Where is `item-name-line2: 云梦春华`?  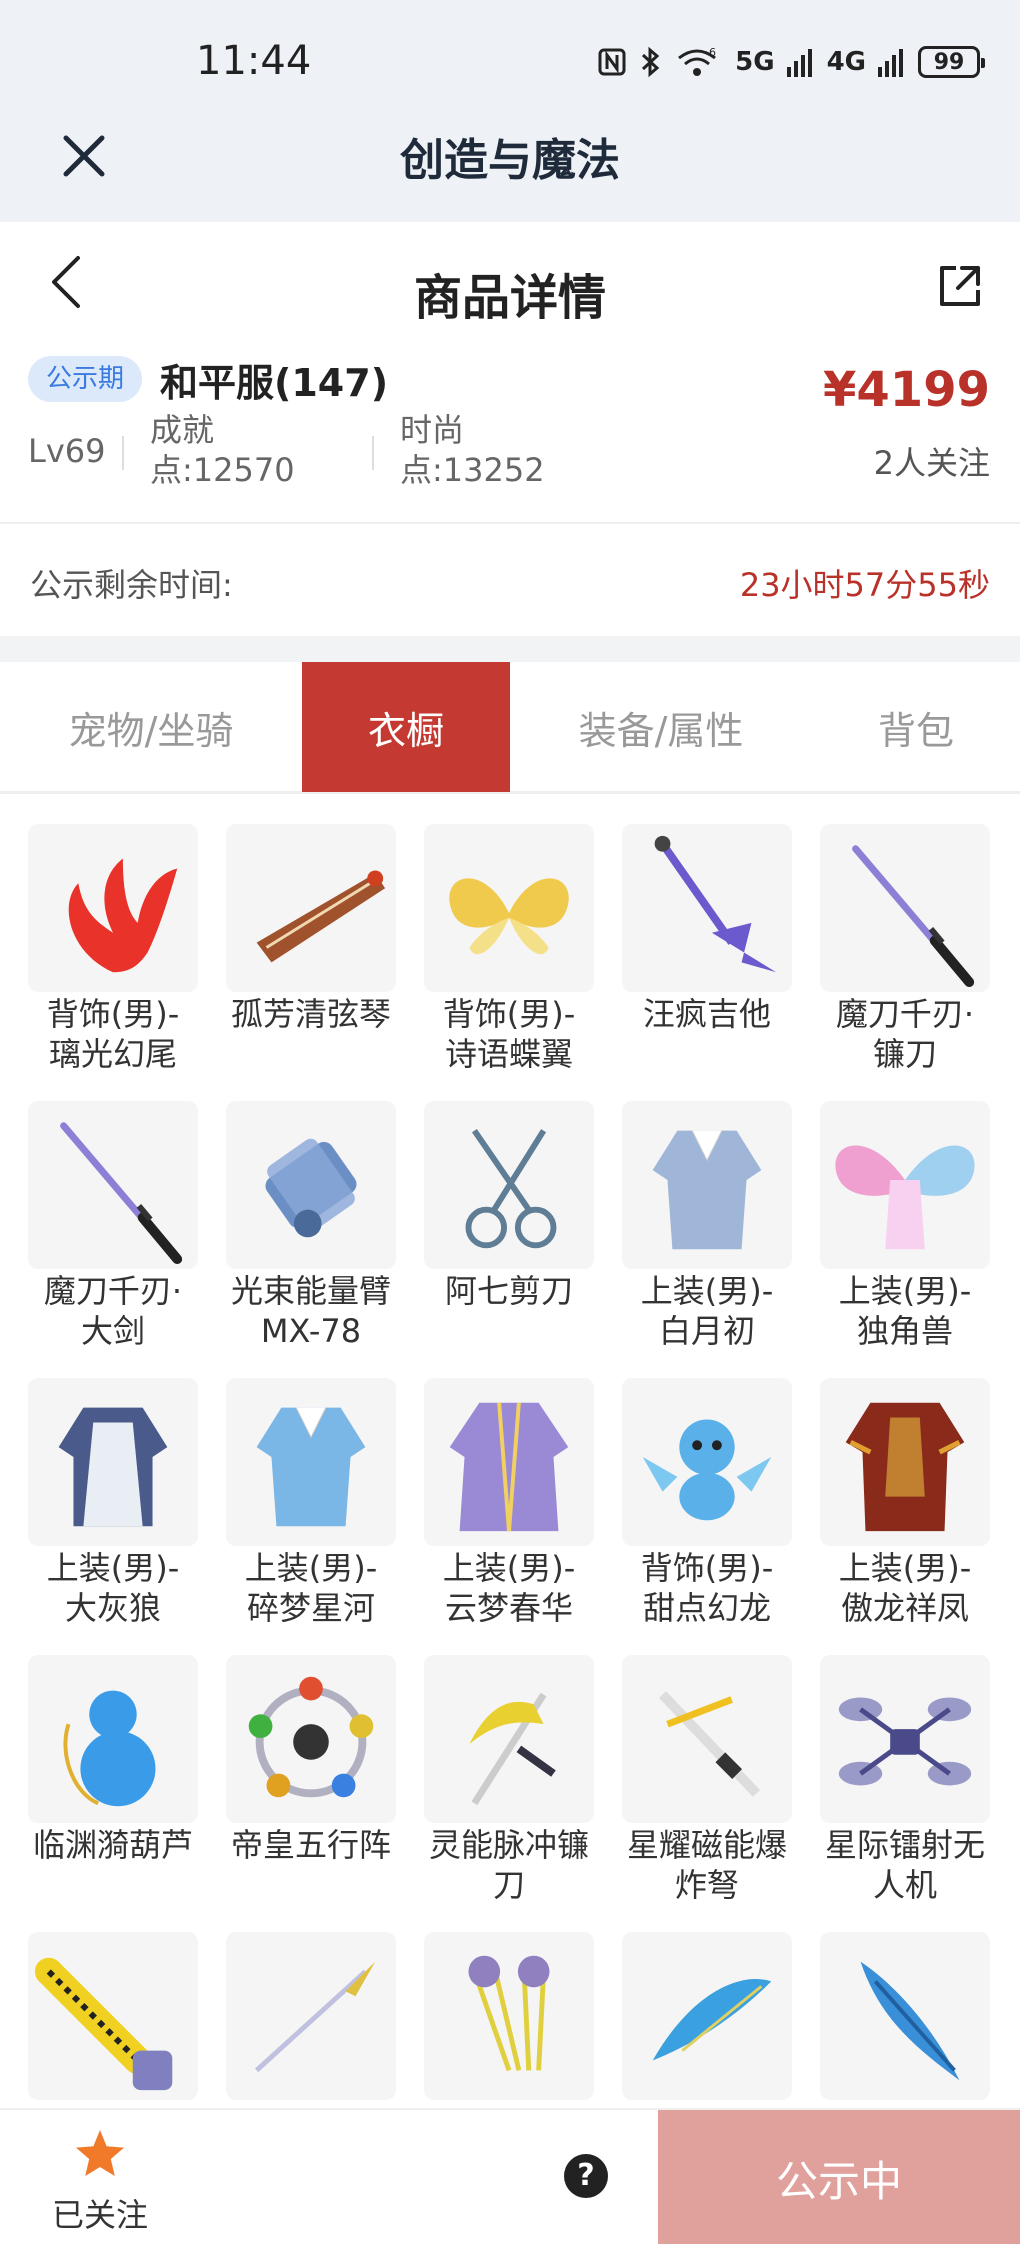
item-name-line2: 云梦春华 is located at coordinates (508, 1608).